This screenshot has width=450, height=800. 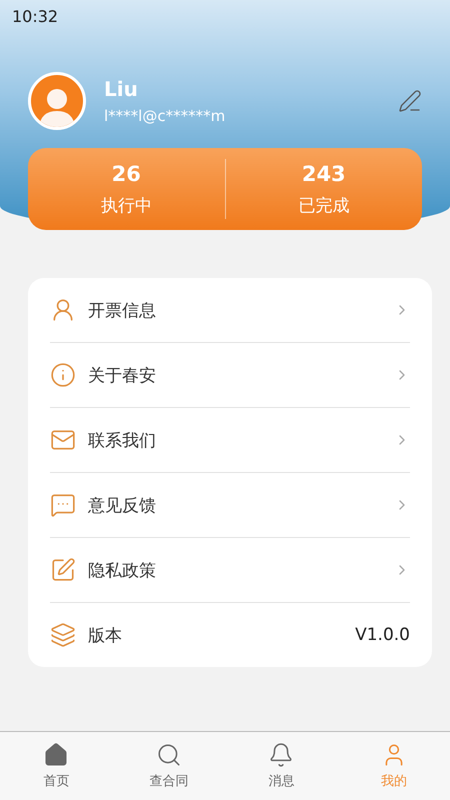 What do you see at coordinates (121, 89) in the screenshot?
I see `user-name: Liu` at bounding box center [121, 89].